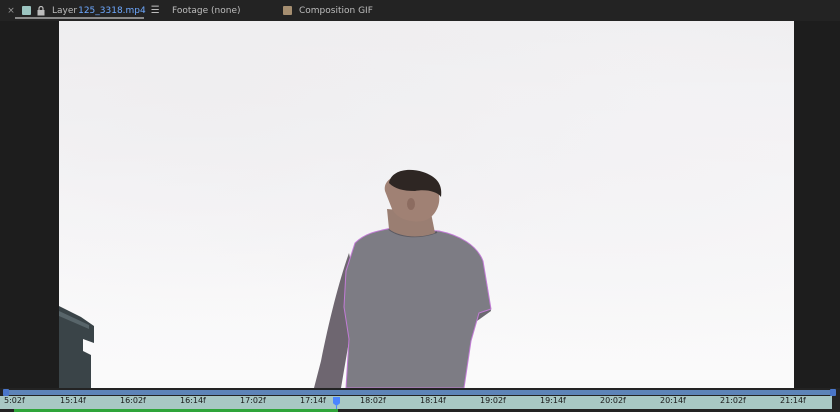  I want to click on time-ruler-label: 16:14f, so click(193, 400).